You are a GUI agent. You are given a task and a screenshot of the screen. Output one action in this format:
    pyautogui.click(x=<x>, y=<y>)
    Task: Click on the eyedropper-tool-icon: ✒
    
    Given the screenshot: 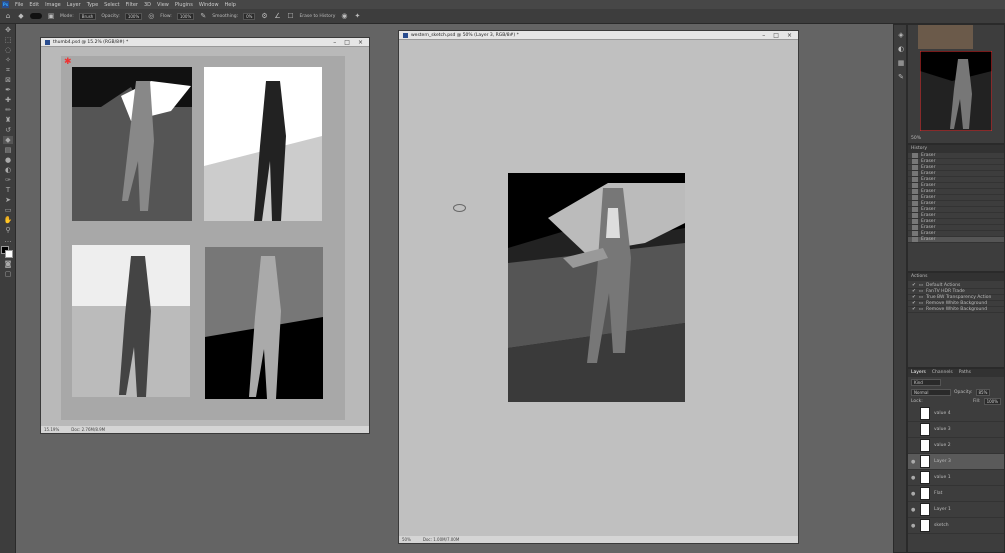 What is the action you would take?
    pyautogui.click(x=8, y=90)
    